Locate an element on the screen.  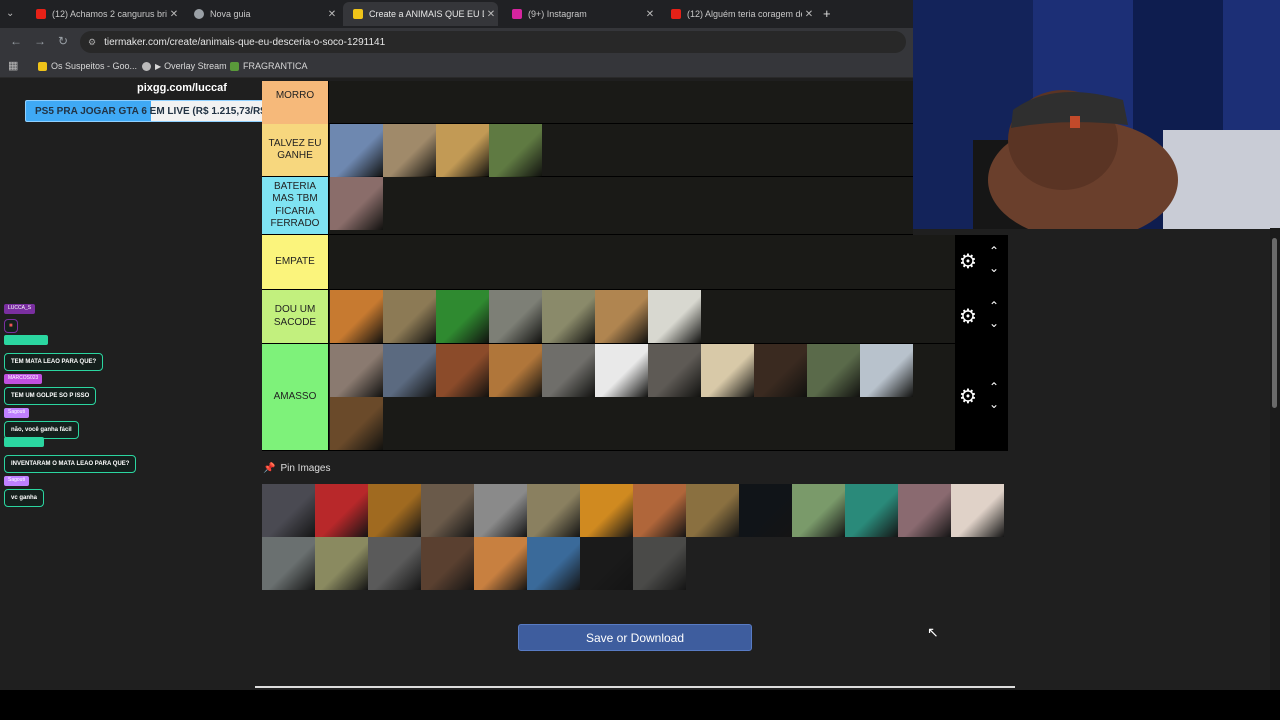
bookmark-item: ▶ Overlay Stream is located at coordinates (184, 66).